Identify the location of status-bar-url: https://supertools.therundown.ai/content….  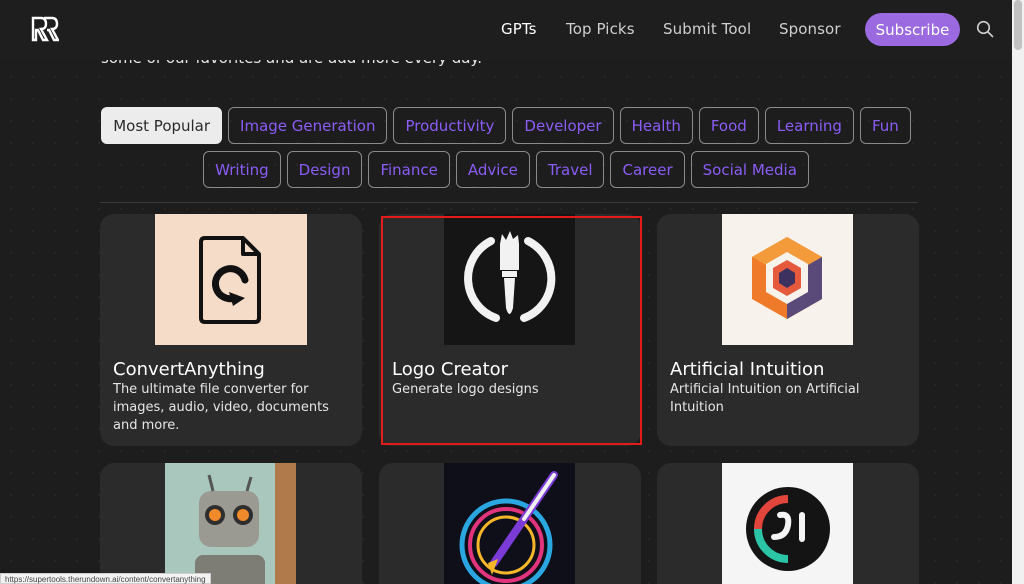
(105, 578).